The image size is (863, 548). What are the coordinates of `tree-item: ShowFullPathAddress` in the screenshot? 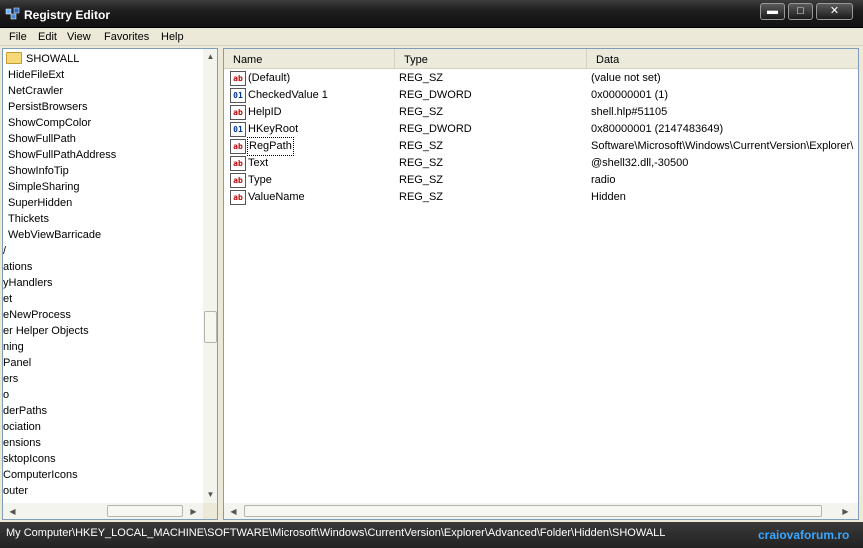 It's located at (62, 155).